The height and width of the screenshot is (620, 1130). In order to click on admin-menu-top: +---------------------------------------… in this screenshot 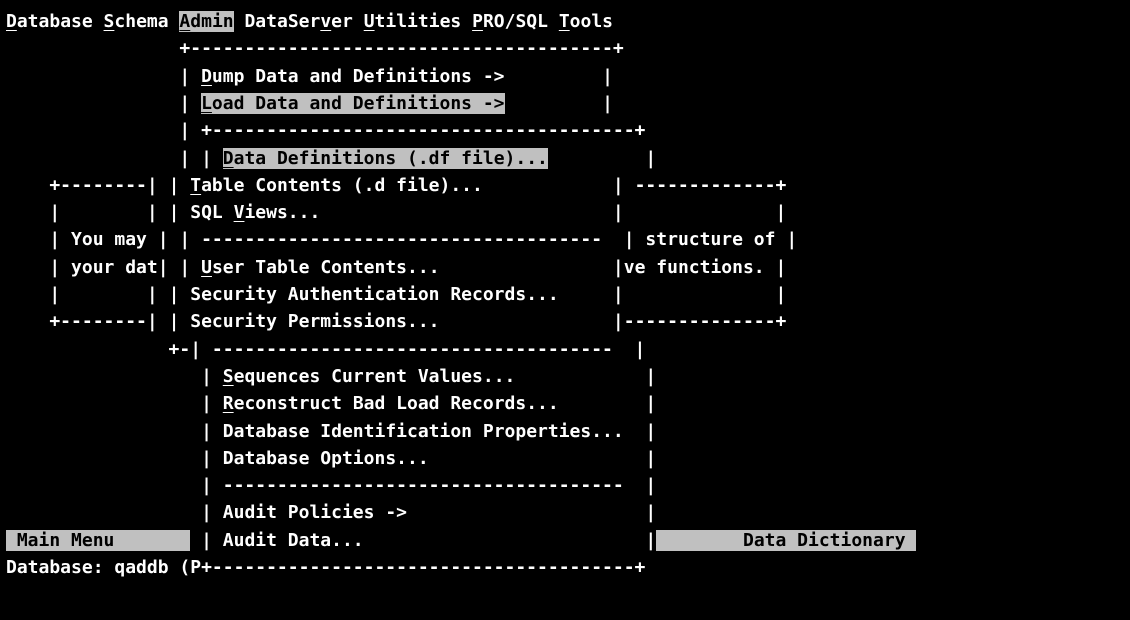, I will do `click(314, 48)`.